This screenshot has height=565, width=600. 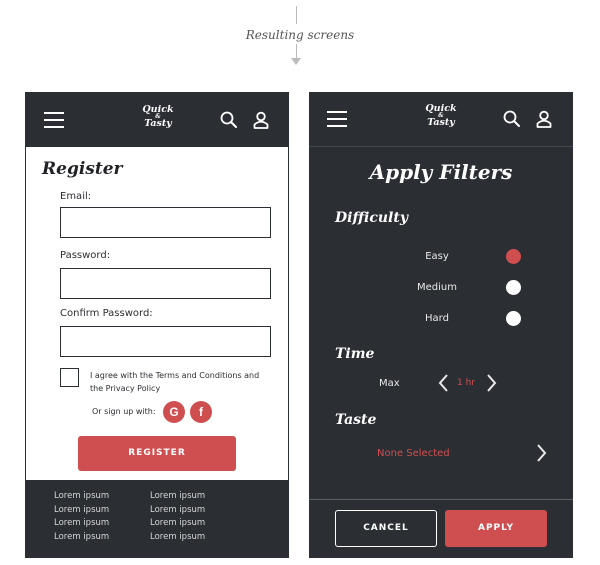 I want to click on page-title: Apply Filters, so click(x=441, y=172).